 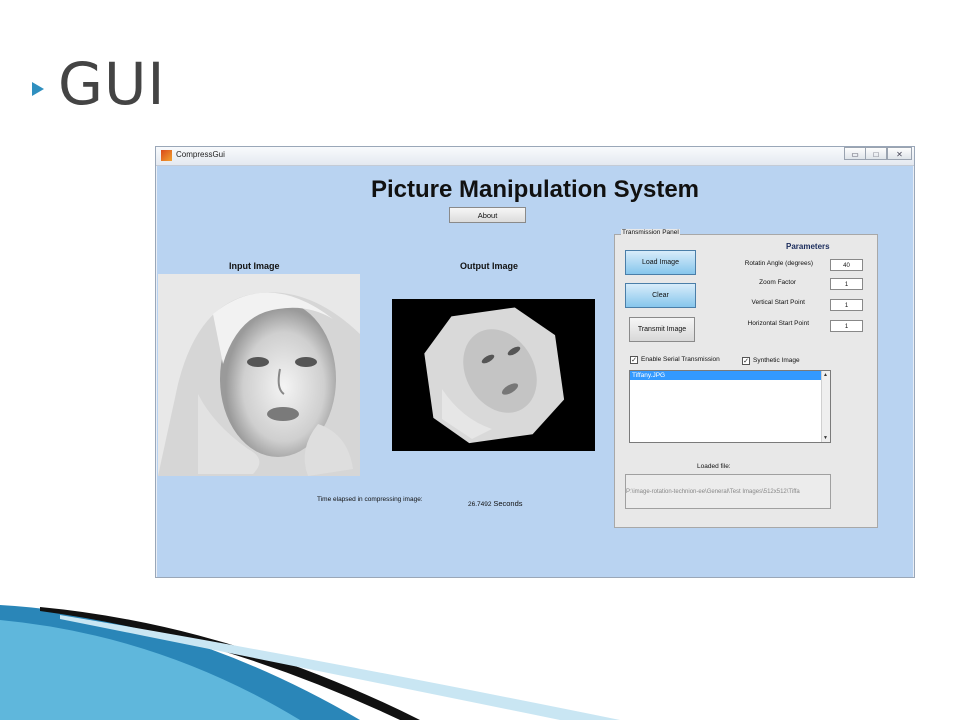 What do you see at coordinates (746, 361) in the screenshot?
I see `synthetic-image-checkbox: ✓` at bounding box center [746, 361].